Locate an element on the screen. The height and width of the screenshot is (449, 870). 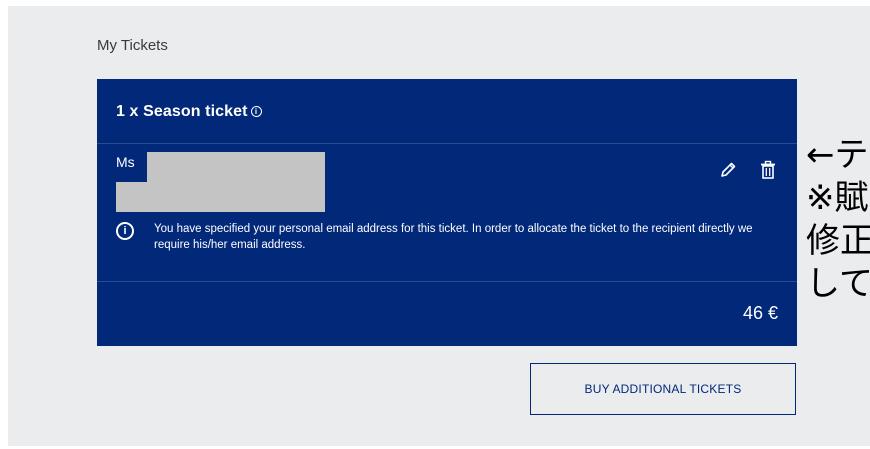
ticket-title-text: 1 x Season ticket is located at coordinates (182, 111).